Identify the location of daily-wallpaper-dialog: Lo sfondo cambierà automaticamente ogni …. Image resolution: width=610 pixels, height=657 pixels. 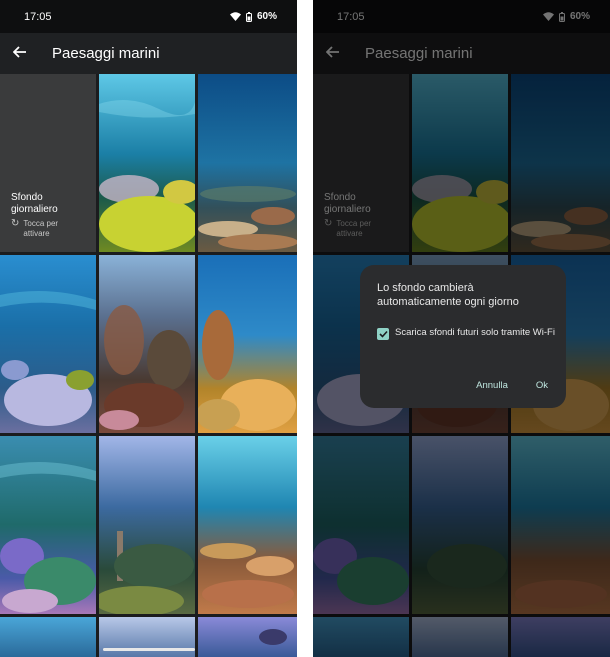
(463, 336).